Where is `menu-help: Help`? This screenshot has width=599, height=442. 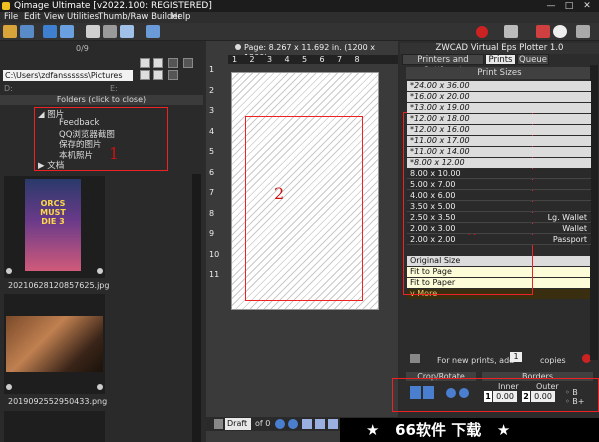
menu-help: Help is located at coordinates (180, 17).